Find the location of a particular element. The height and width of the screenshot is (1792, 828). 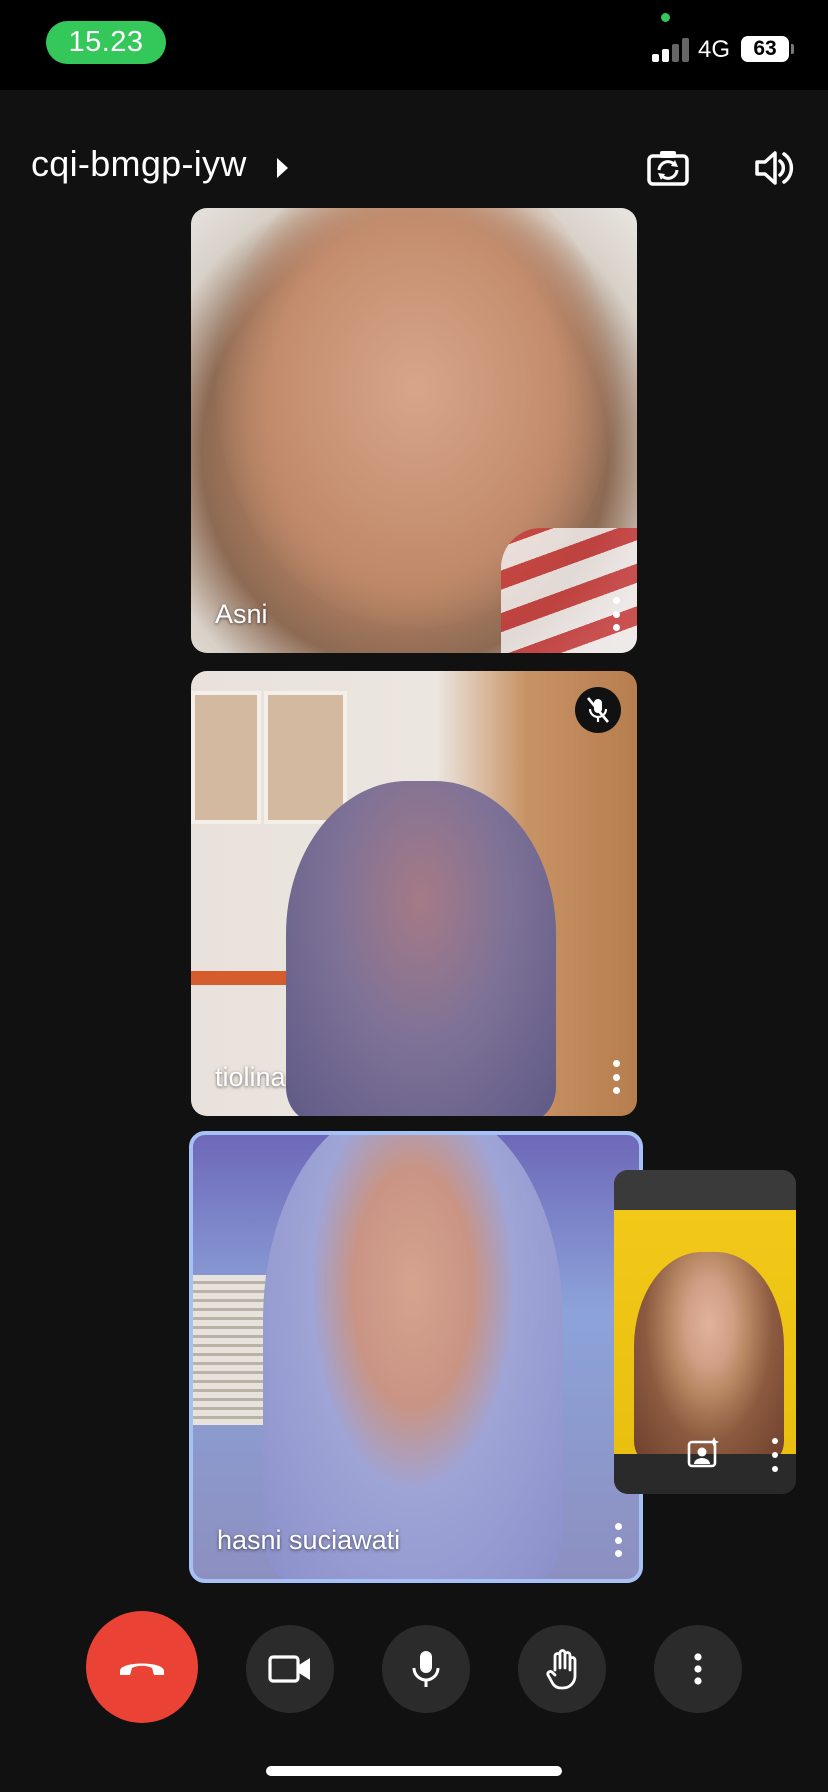

raise-hand-button is located at coordinates (562, 1669).